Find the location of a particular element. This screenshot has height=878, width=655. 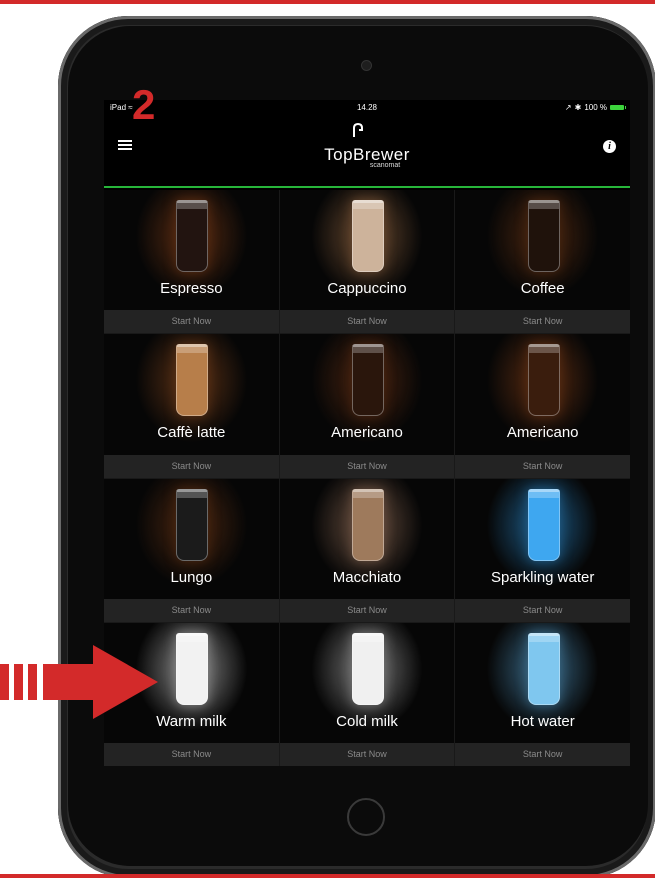

location-icon: ↗ is located at coordinates (568, 107).